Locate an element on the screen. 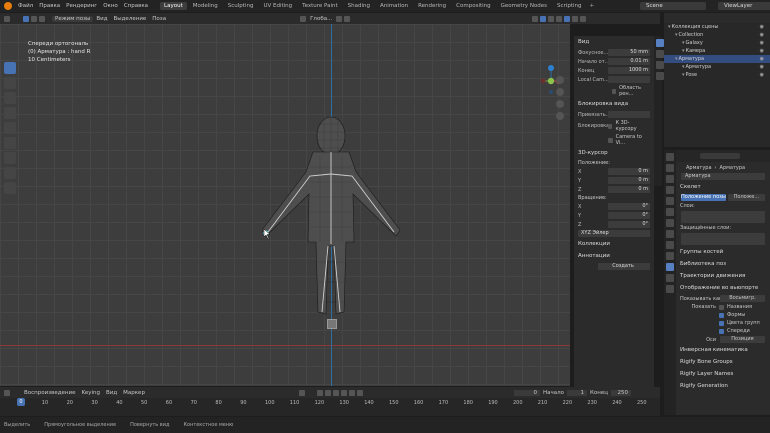  outliner-row: ▾Collection ◉ is located at coordinates (717, 35).